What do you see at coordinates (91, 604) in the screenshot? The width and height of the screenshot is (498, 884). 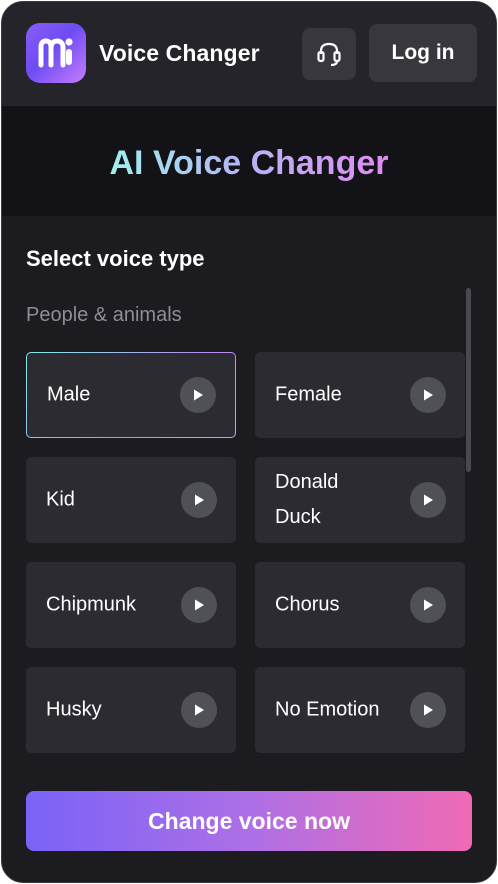 I see `voice-card-label: Chipmunk` at bounding box center [91, 604].